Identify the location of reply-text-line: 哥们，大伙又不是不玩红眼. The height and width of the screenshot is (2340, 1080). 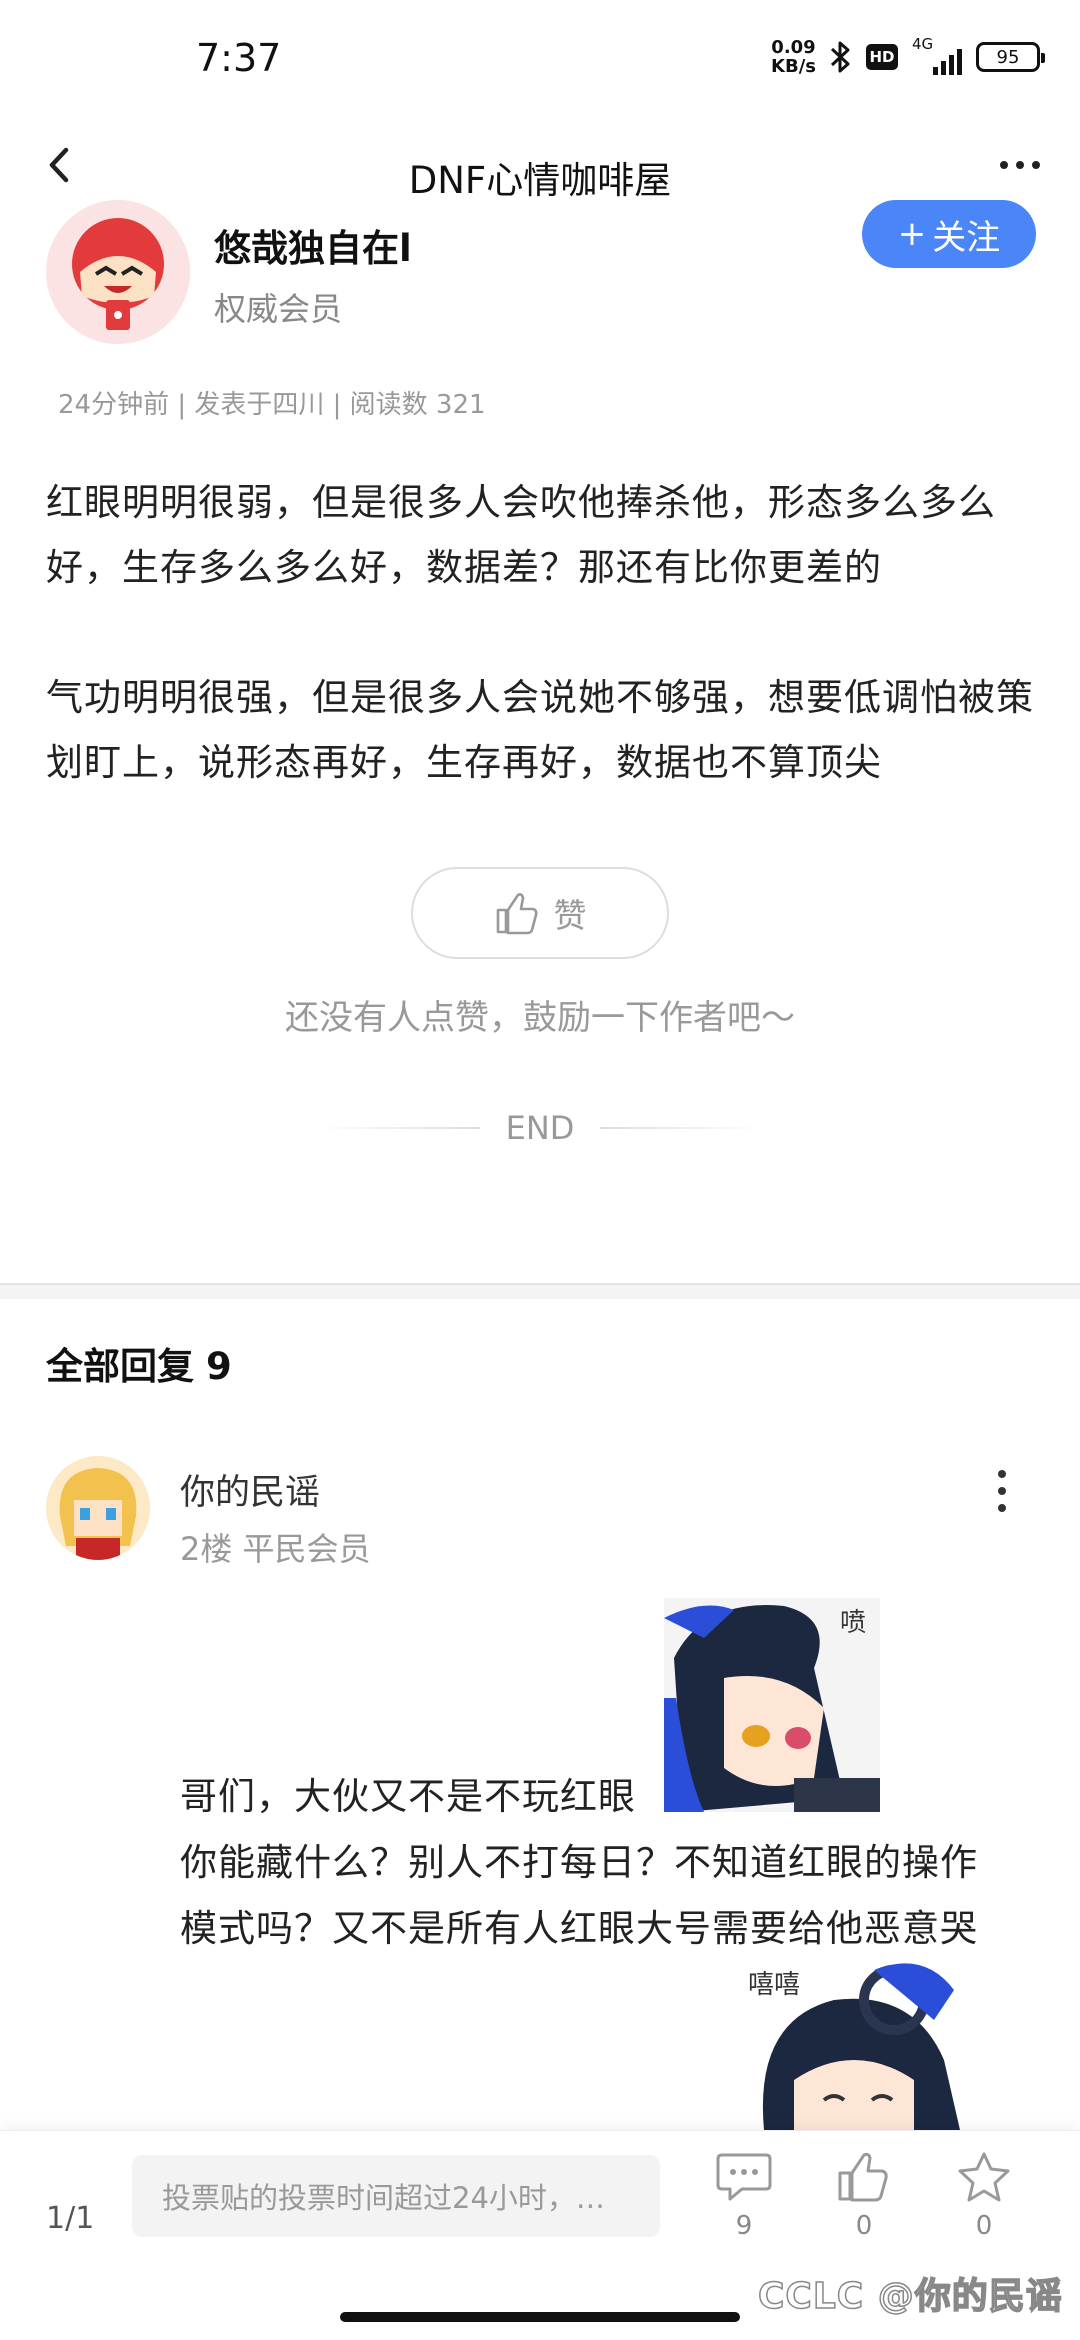
(408, 1796).